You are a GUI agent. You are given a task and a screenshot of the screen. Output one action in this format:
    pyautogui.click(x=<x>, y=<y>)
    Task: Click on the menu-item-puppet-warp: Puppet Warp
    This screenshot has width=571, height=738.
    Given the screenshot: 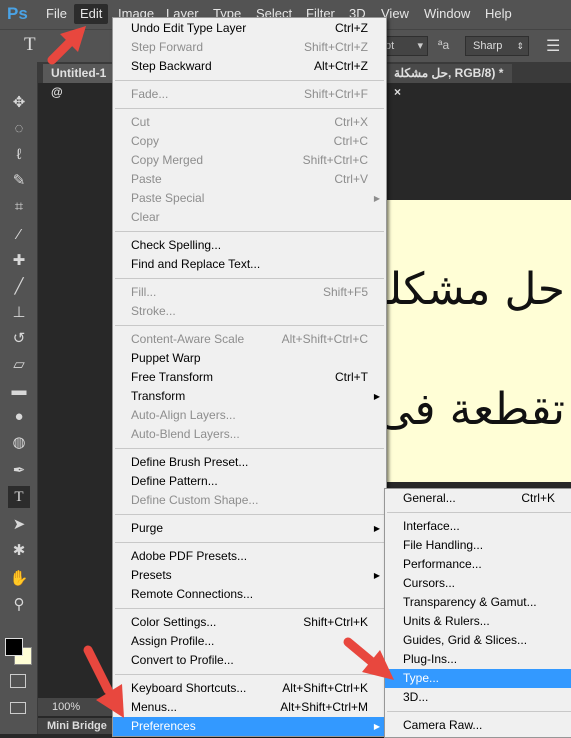 What is the action you would take?
    pyautogui.click(x=249, y=358)
    